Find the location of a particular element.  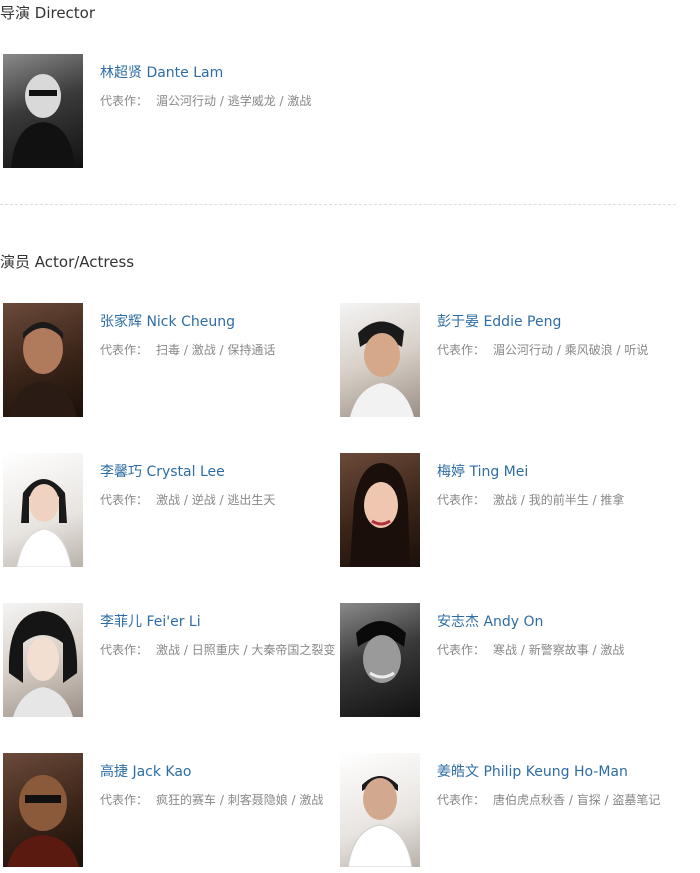

actor-card: 梅婷 Ting Mei 代表作： 激战 / 我的前半生 / 推拿 is located at coordinates (505, 511).